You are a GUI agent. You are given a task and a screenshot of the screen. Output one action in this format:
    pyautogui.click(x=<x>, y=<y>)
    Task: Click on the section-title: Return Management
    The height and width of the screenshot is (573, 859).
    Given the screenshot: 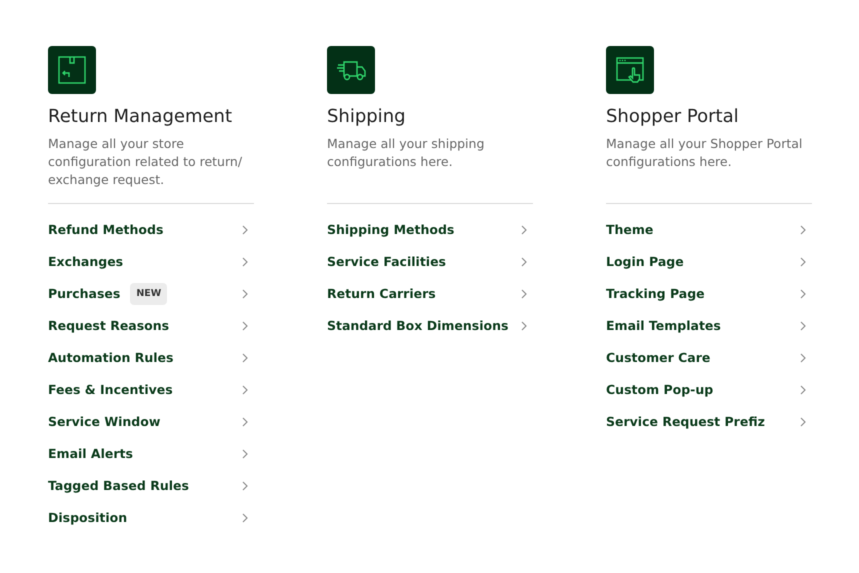 What is the action you would take?
    pyautogui.click(x=141, y=117)
    